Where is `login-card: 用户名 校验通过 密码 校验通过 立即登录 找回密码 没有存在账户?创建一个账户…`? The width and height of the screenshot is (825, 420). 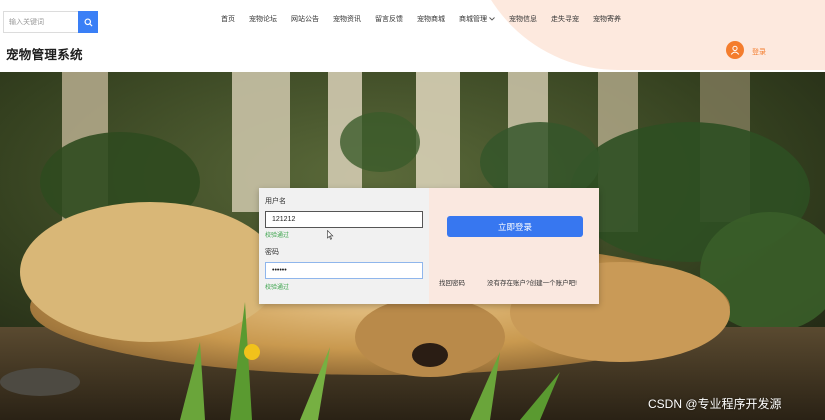 login-card: 用户名 校验通过 密码 校验通过 立即登录 找回密码 没有存在账户?创建一个账户… is located at coordinates (429, 246).